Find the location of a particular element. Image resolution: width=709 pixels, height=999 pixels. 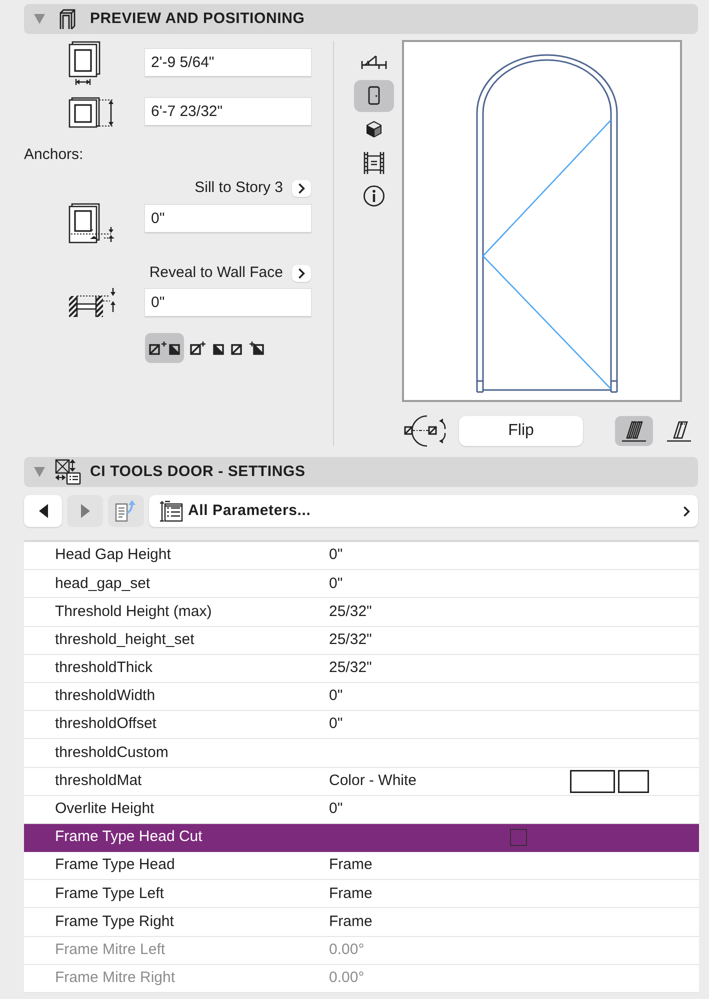

cube-icon is located at coordinates (374, 129).